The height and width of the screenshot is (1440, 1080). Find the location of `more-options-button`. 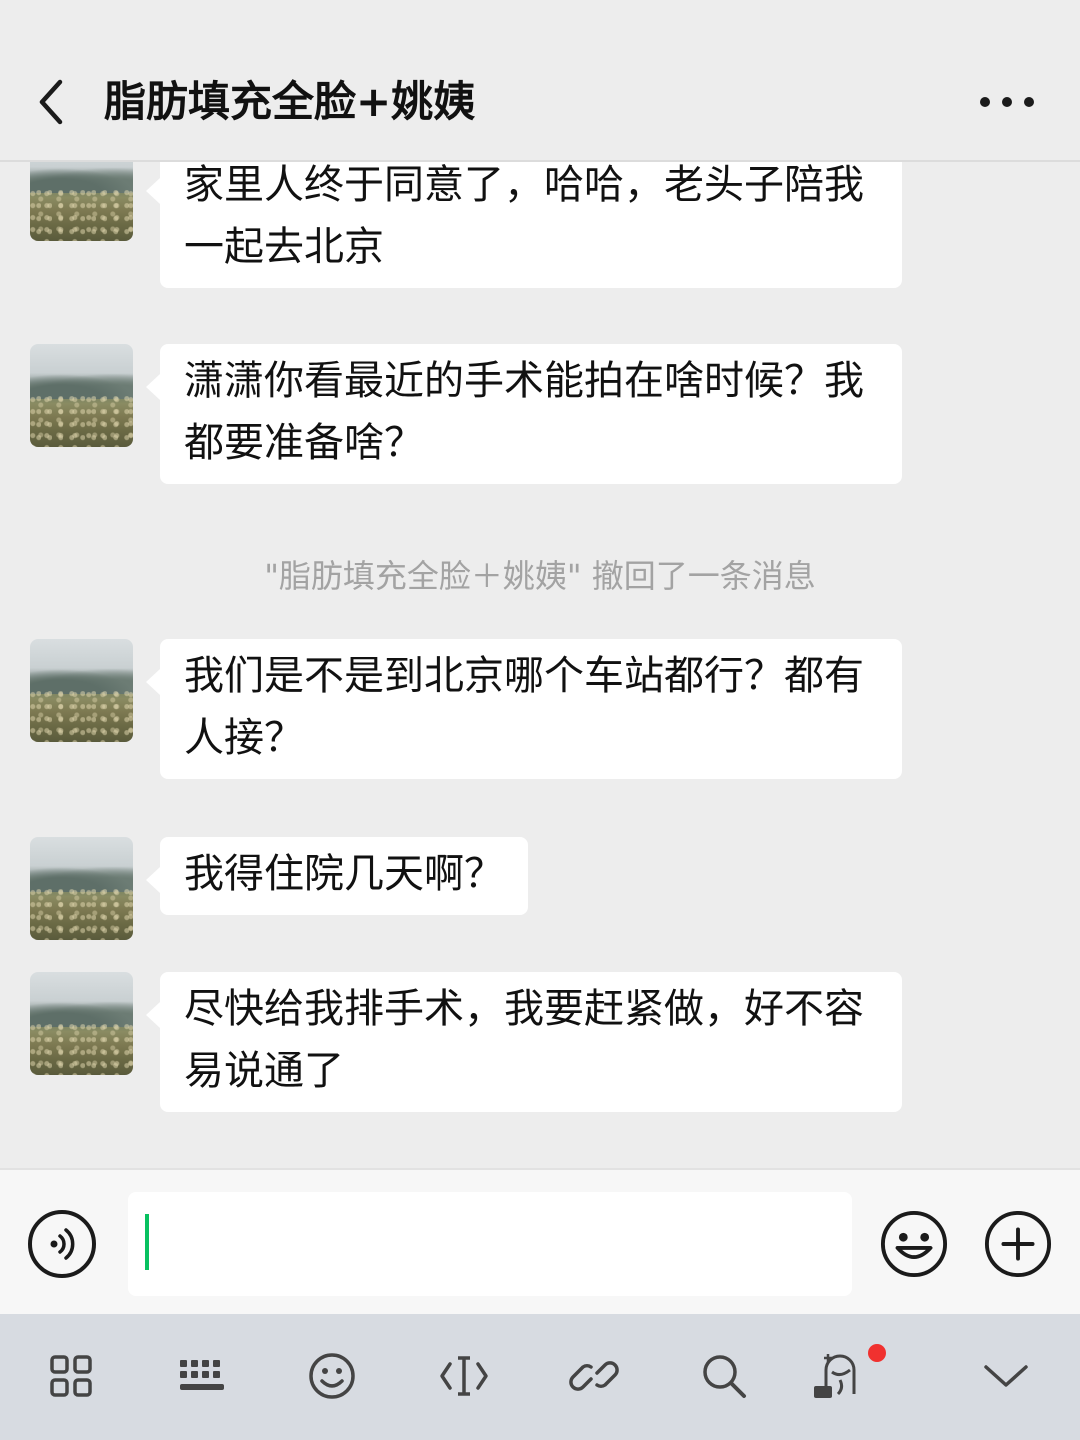

more-options-button is located at coordinates (1007, 102).